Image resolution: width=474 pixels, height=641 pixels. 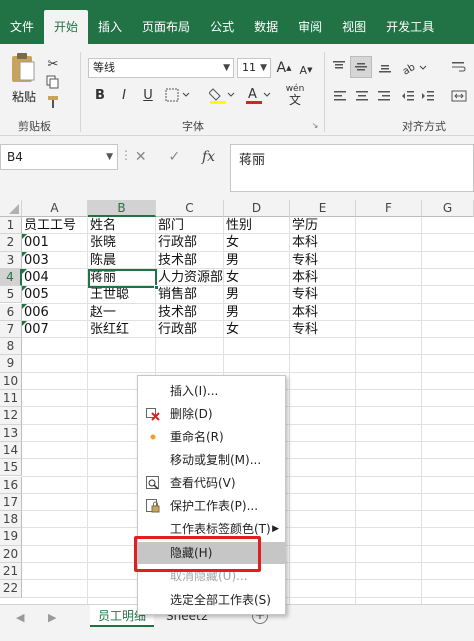 What do you see at coordinates (384, 96) in the screenshot?
I see `align-right-button` at bounding box center [384, 96].